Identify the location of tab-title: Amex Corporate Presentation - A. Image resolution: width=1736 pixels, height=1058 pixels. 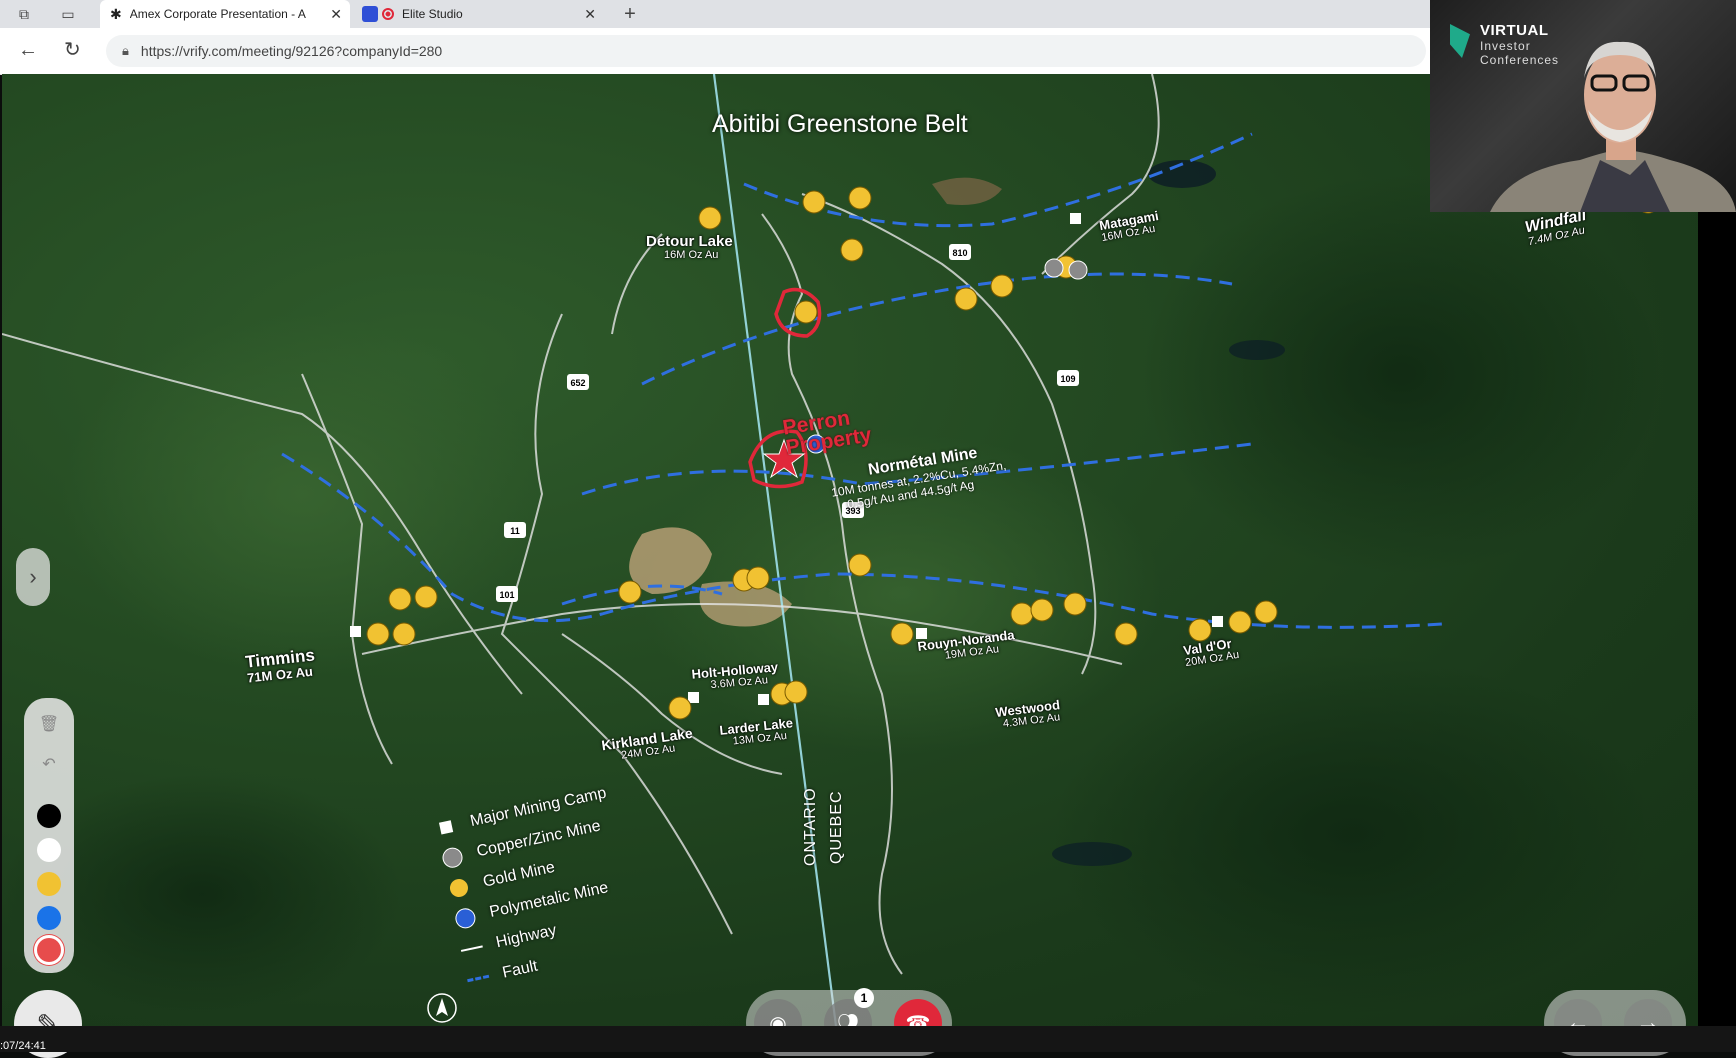
(217, 14).